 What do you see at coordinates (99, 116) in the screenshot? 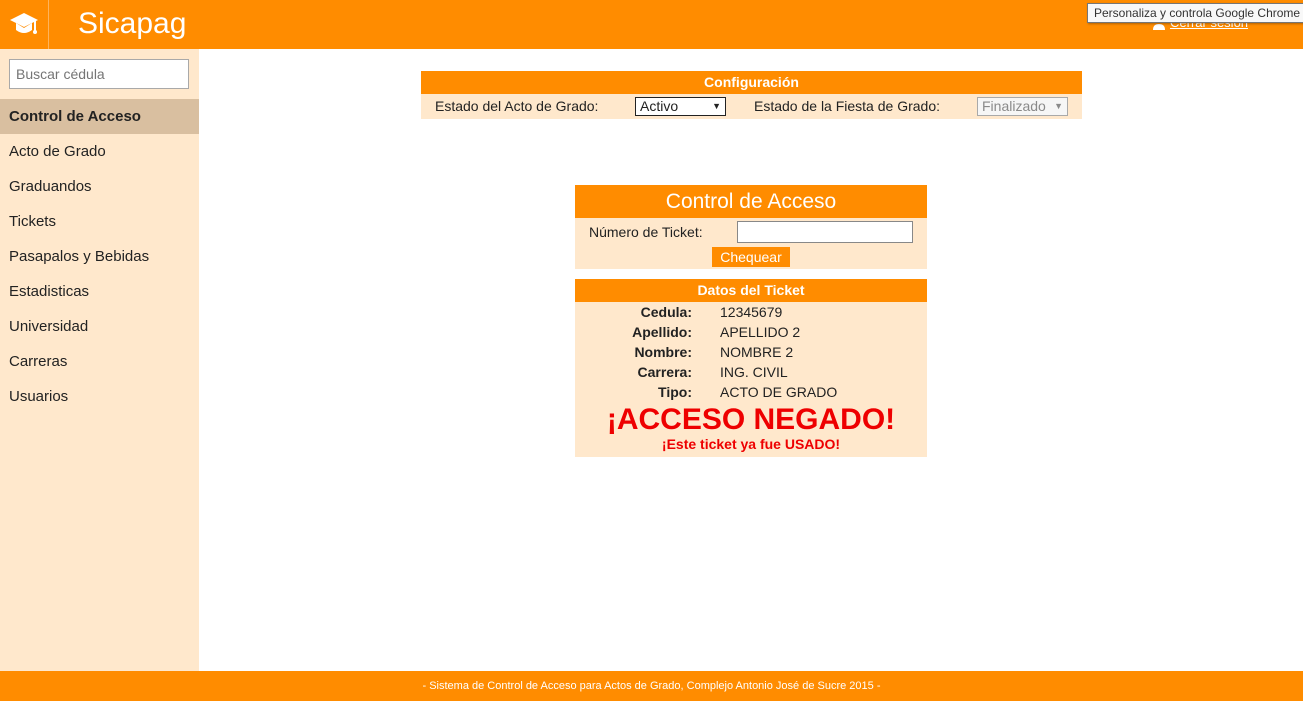
I see `sidebar-item-control-de-acceso: Control de Acceso` at bounding box center [99, 116].